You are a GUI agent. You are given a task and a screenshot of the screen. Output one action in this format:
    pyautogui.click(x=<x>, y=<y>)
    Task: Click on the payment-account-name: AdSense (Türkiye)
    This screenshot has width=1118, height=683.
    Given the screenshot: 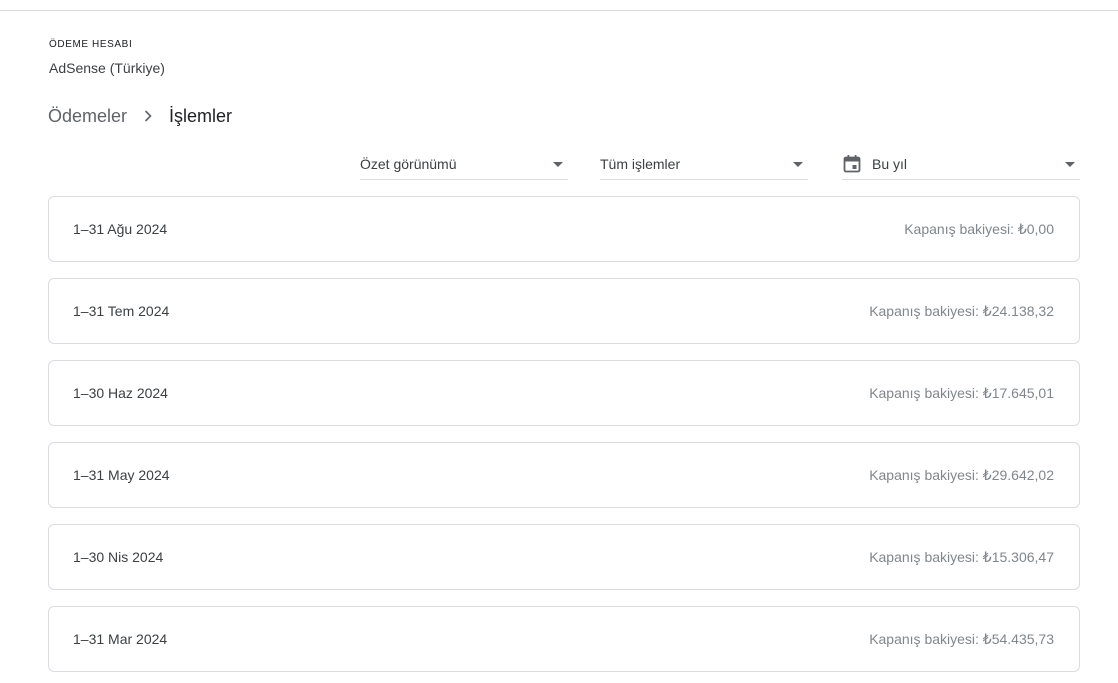 What is the action you would take?
    pyautogui.click(x=107, y=68)
    